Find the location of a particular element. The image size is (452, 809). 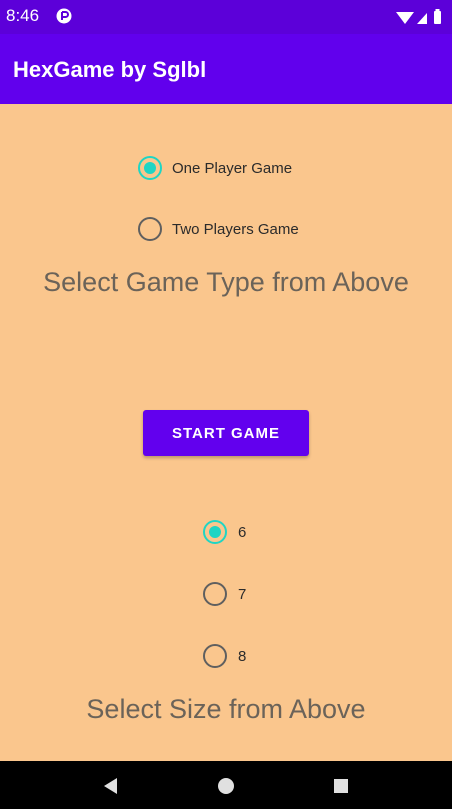

battery-icon is located at coordinates (437, 16).